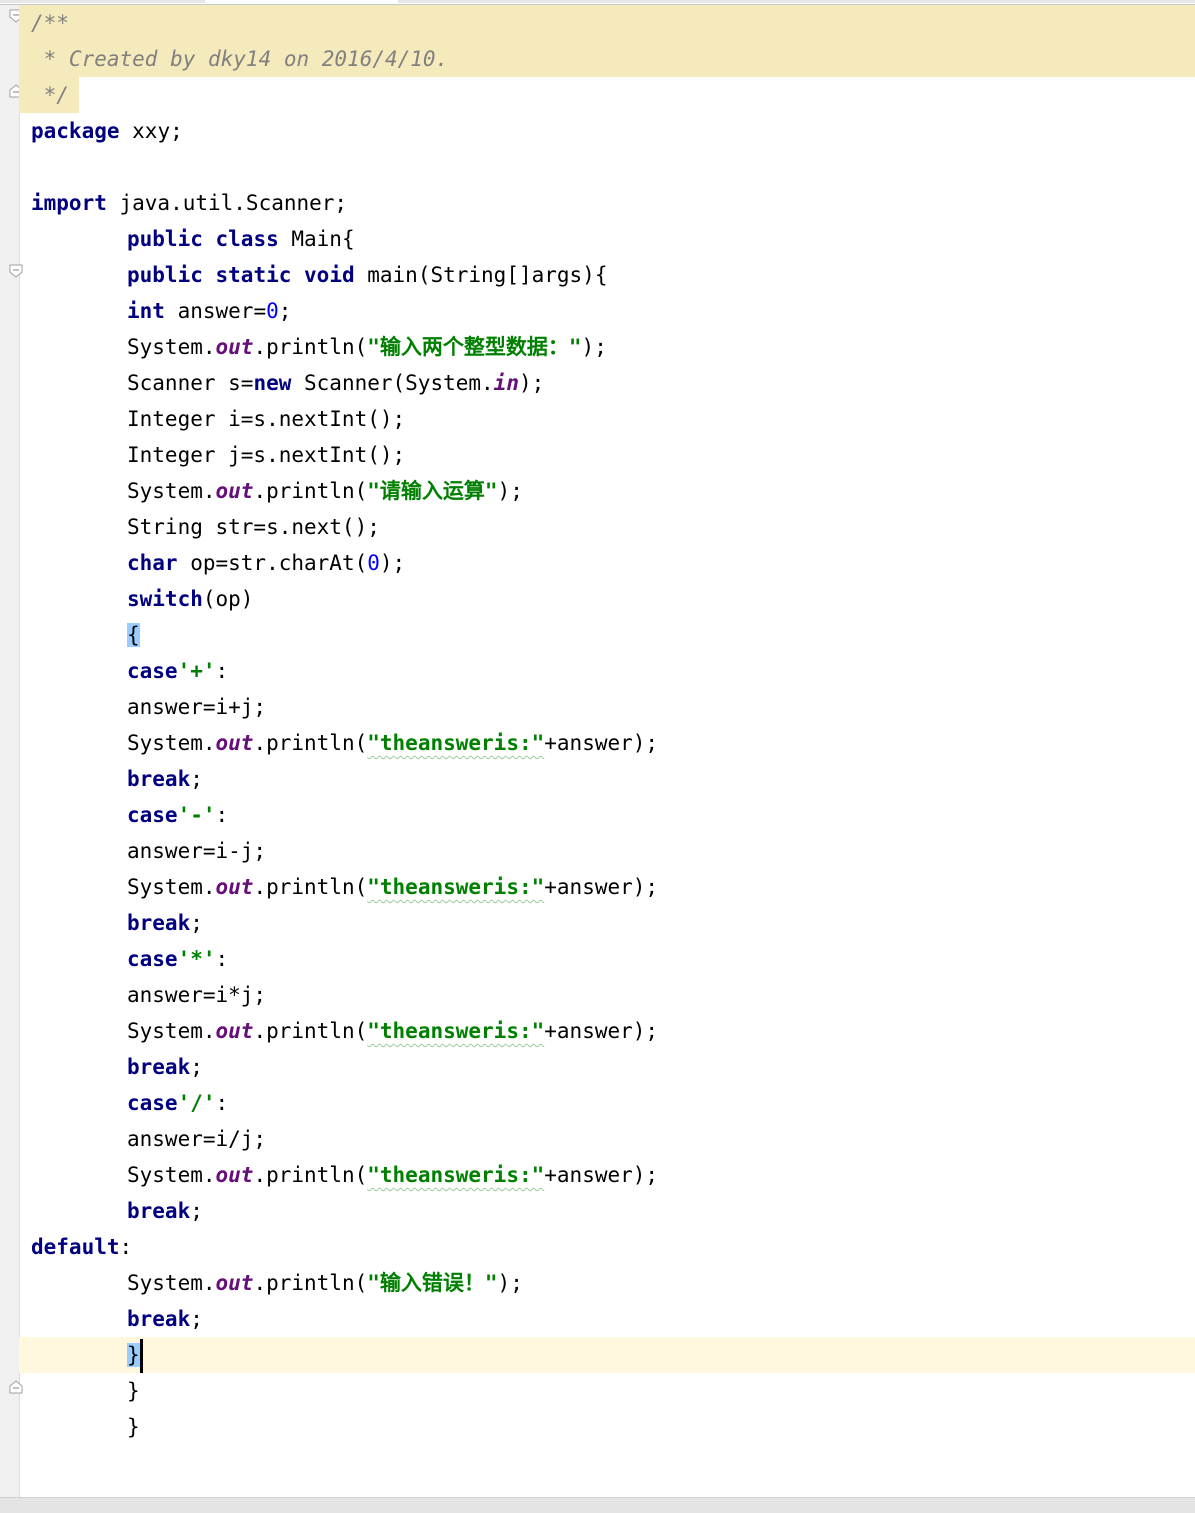  What do you see at coordinates (607, 707) in the screenshot?
I see `code-line: answer=i+j;` at bounding box center [607, 707].